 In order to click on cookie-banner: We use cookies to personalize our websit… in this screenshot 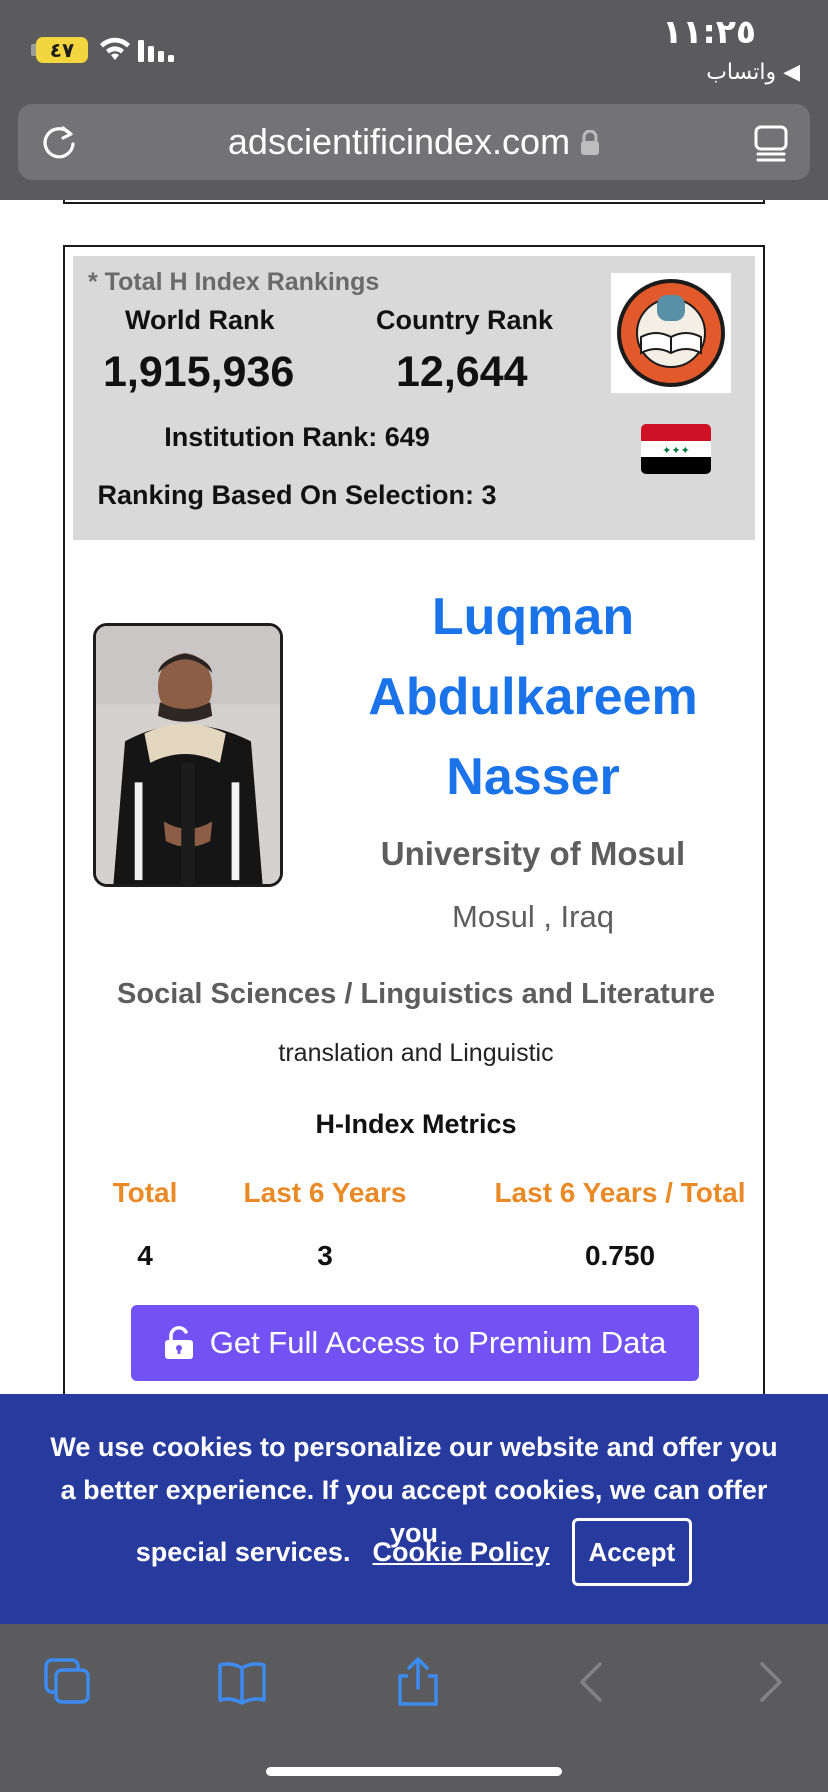, I will do `click(414, 1509)`.